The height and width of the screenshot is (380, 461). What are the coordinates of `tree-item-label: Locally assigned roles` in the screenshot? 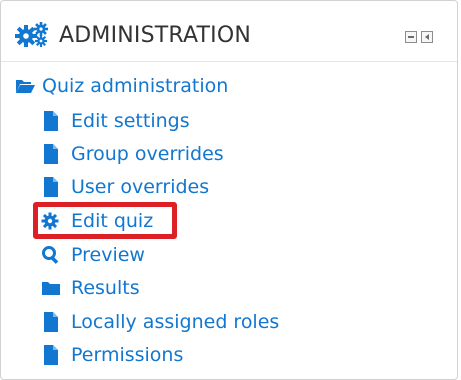 It's located at (175, 322).